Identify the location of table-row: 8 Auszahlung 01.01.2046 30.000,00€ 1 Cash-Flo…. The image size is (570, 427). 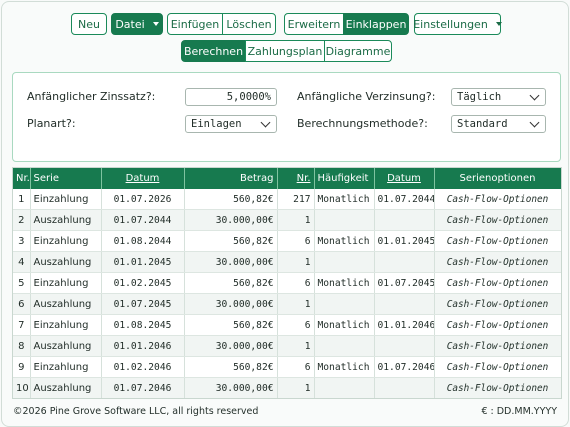
(287, 346).